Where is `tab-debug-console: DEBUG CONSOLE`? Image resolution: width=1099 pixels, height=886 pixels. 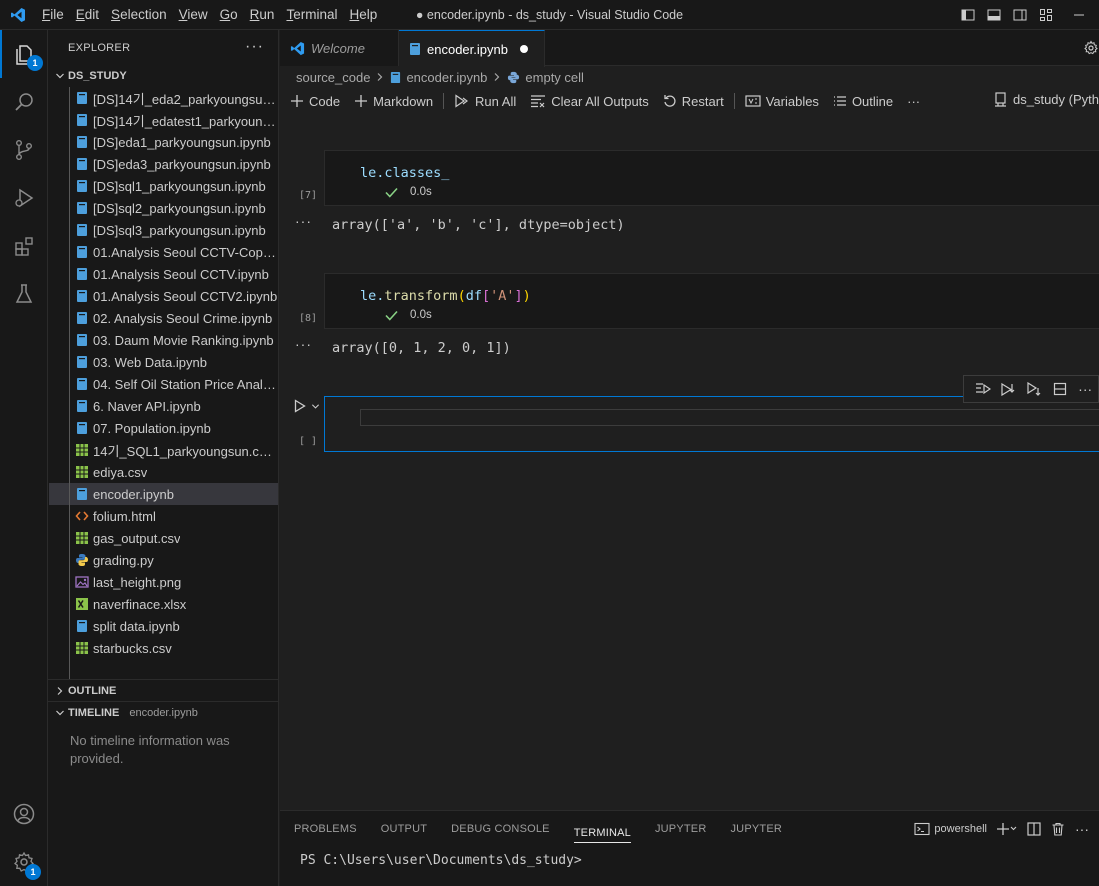 tab-debug-console: DEBUG CONSOLE is located at coordinates (500, 829).